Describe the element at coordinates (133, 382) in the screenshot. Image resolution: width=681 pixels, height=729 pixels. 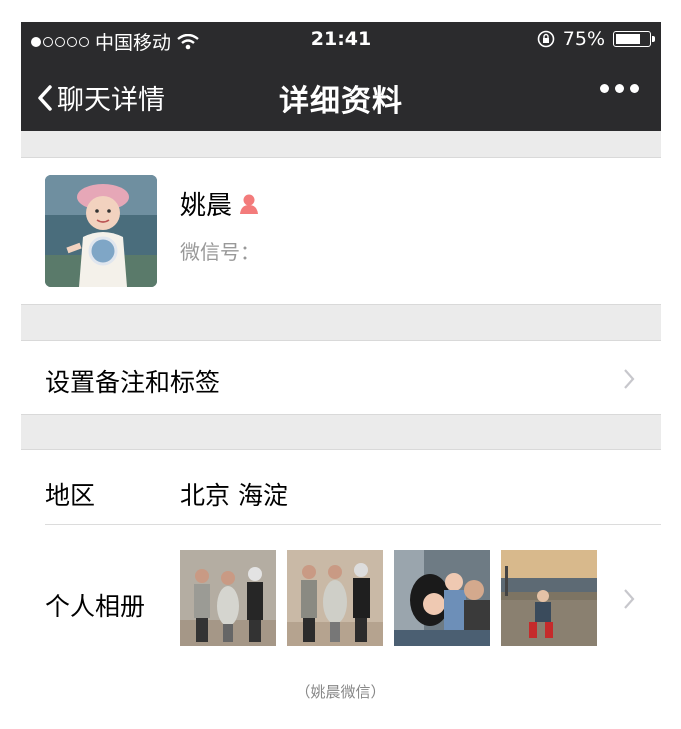
I see `remark-label: 设置备注和标签` at that location.